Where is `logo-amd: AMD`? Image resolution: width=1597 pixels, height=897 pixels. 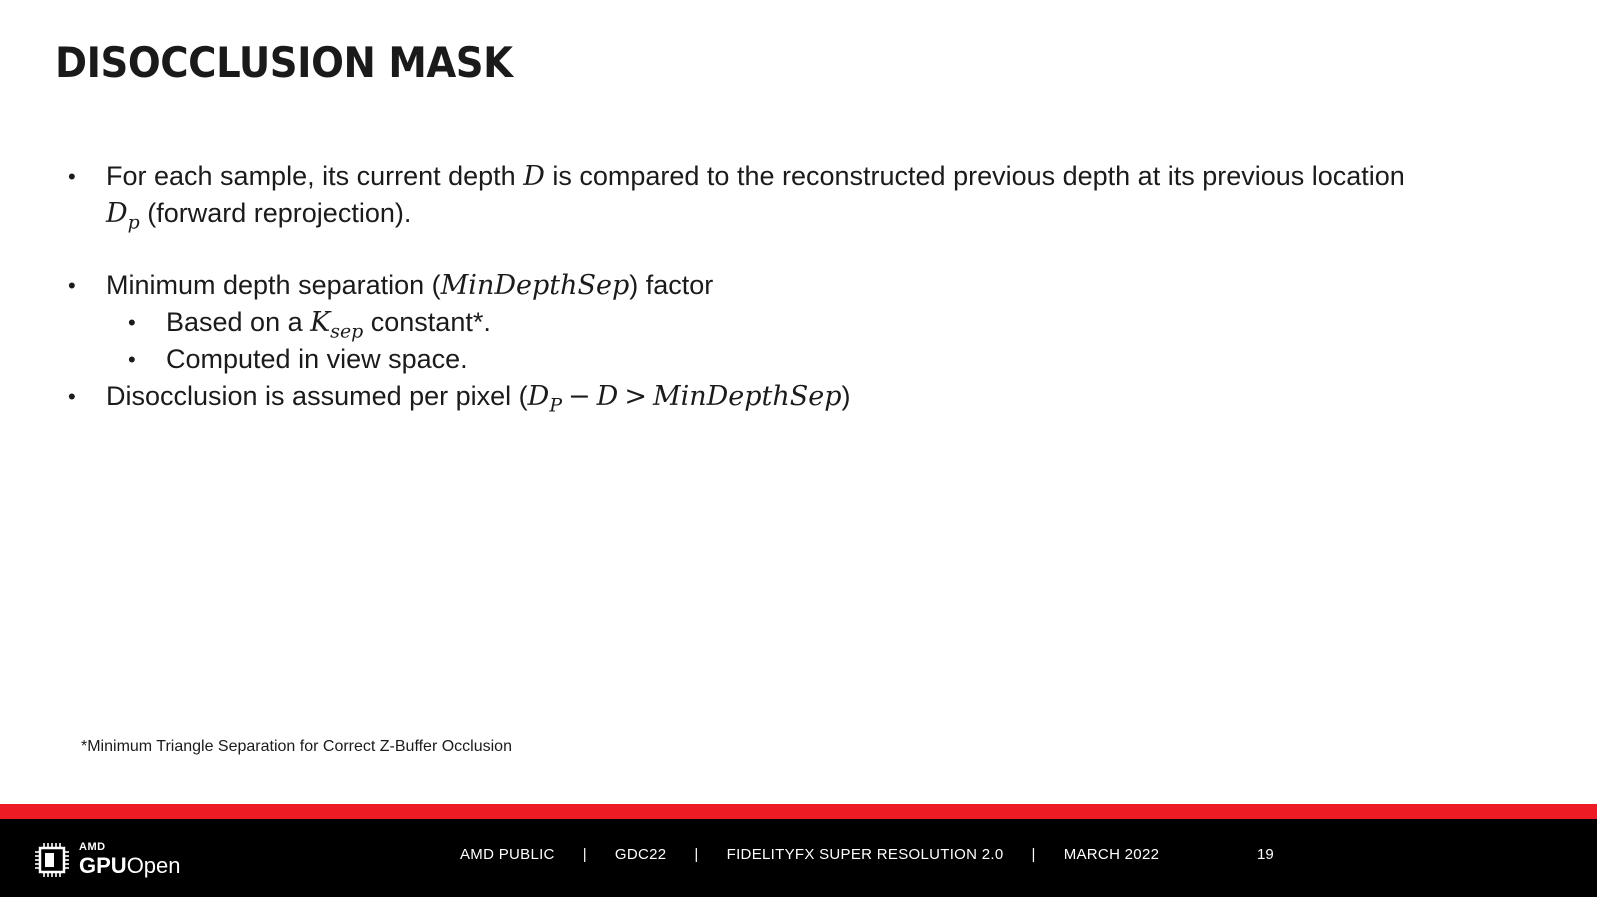
logo-amd: AMD is located at coordinates (92, 847).